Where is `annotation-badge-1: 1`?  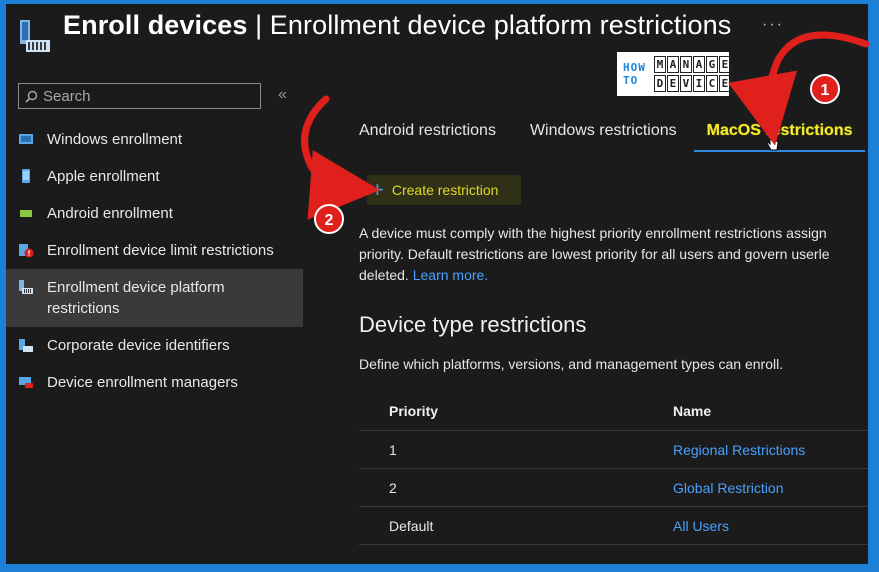
annotation-badge-1: 1 is located at coordinates (825, 89).